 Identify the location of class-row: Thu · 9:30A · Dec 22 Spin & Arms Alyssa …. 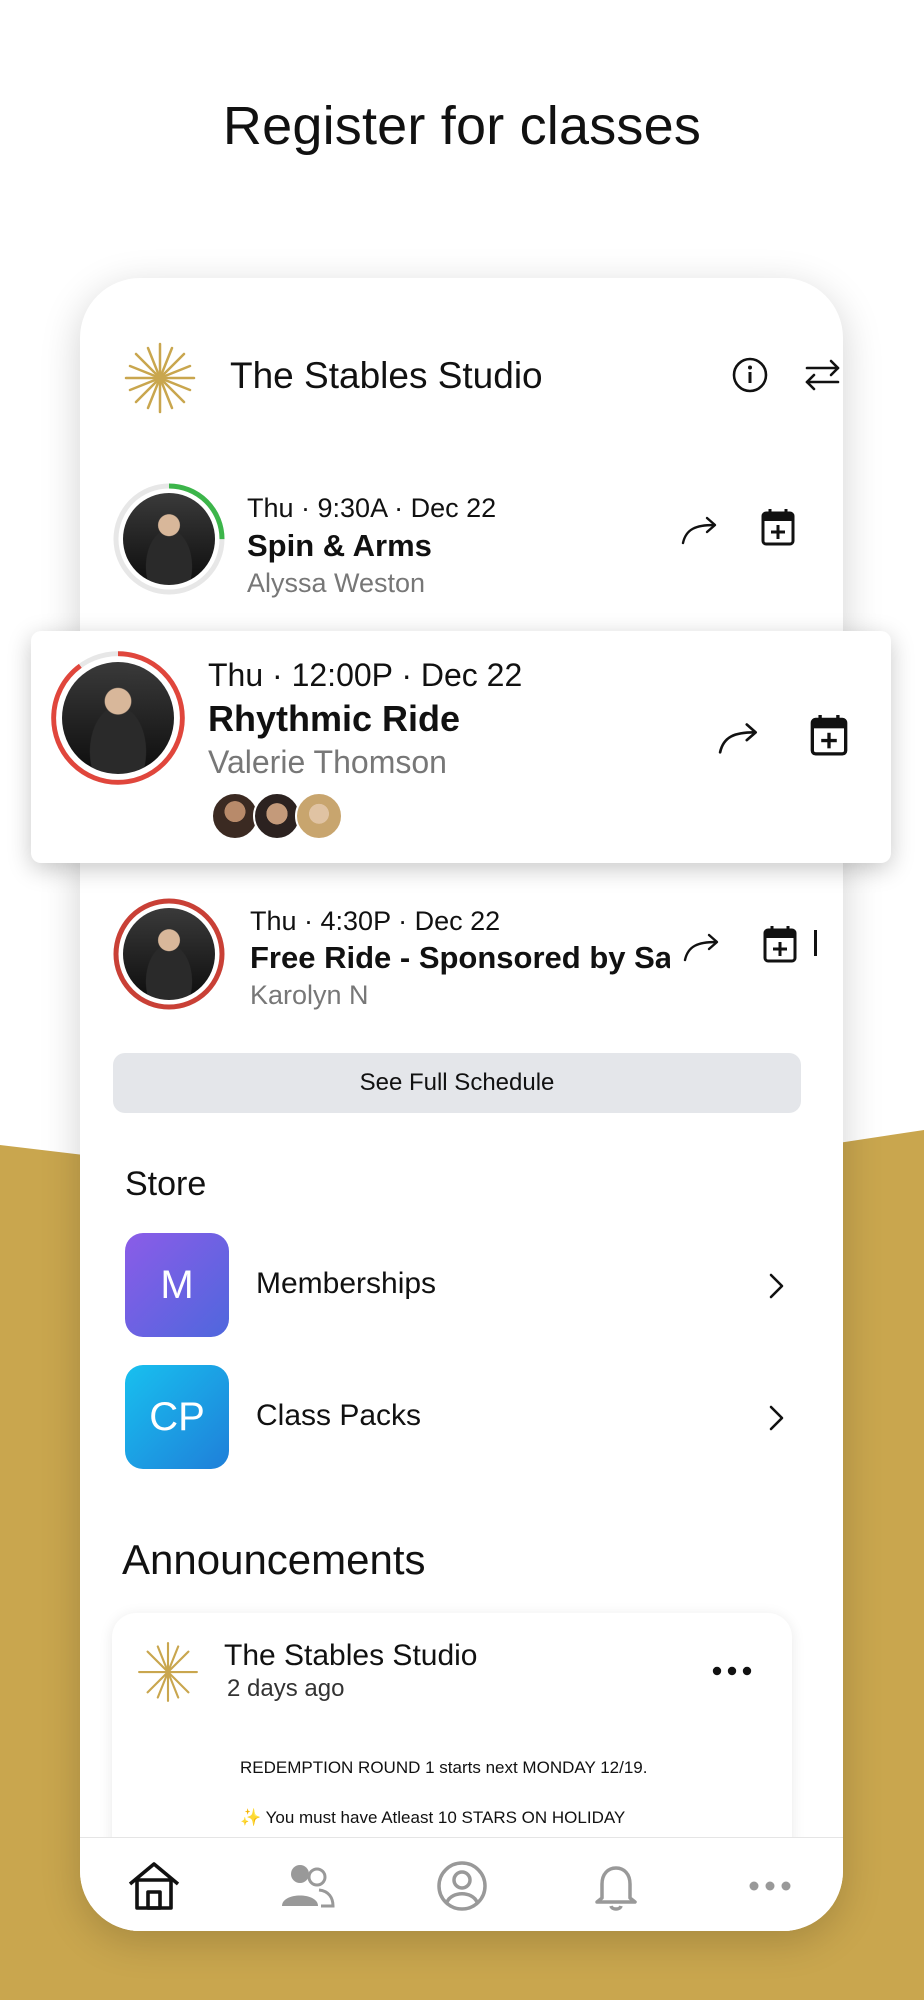
(461, 548).